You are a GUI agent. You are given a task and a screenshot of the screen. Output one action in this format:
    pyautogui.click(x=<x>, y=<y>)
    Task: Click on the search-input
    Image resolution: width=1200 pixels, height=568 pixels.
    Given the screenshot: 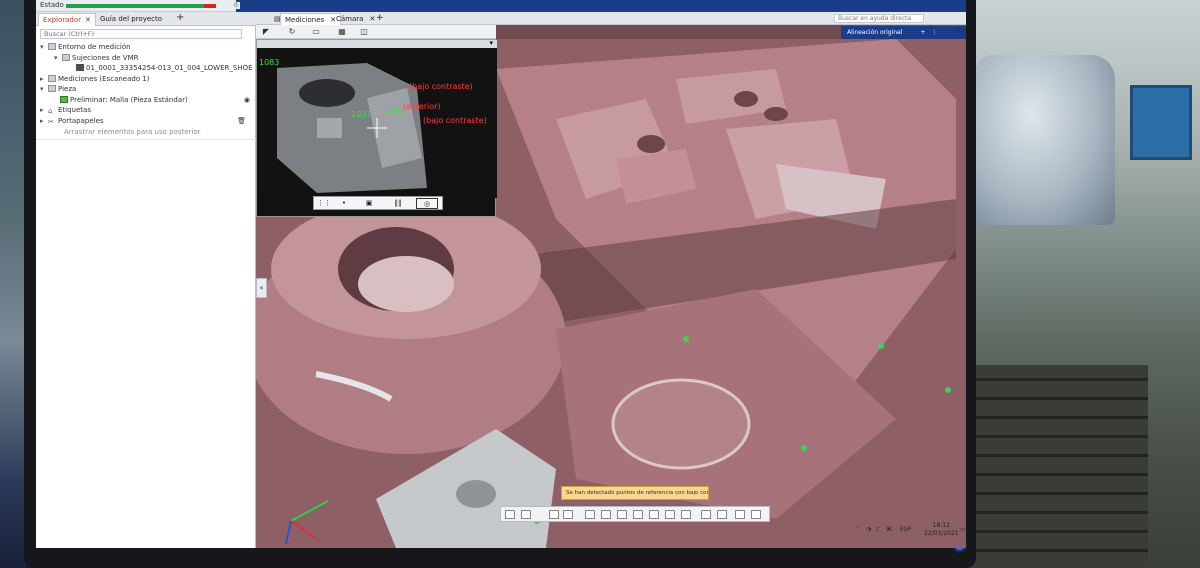 What is the action you would take?
    pyautogui.click(x=141, y=34)
    